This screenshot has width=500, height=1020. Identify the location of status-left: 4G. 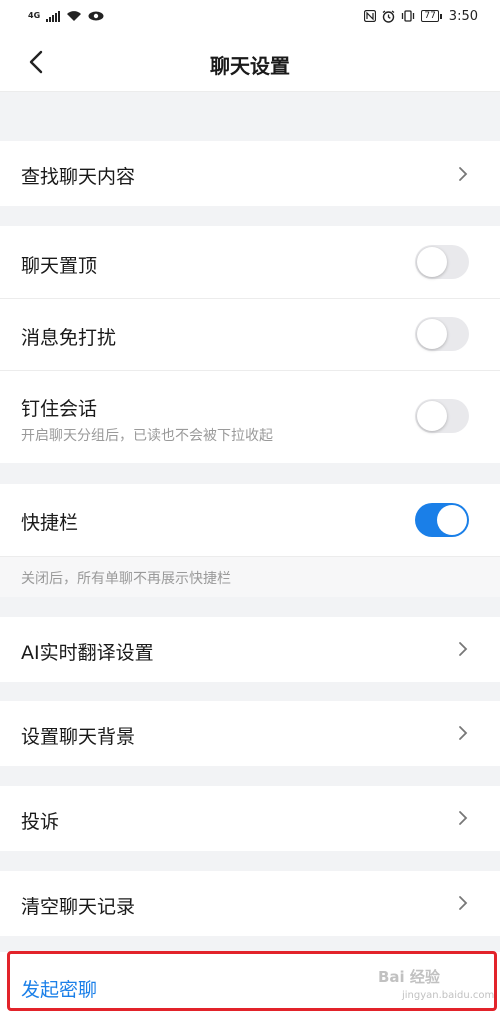
(66, 16).